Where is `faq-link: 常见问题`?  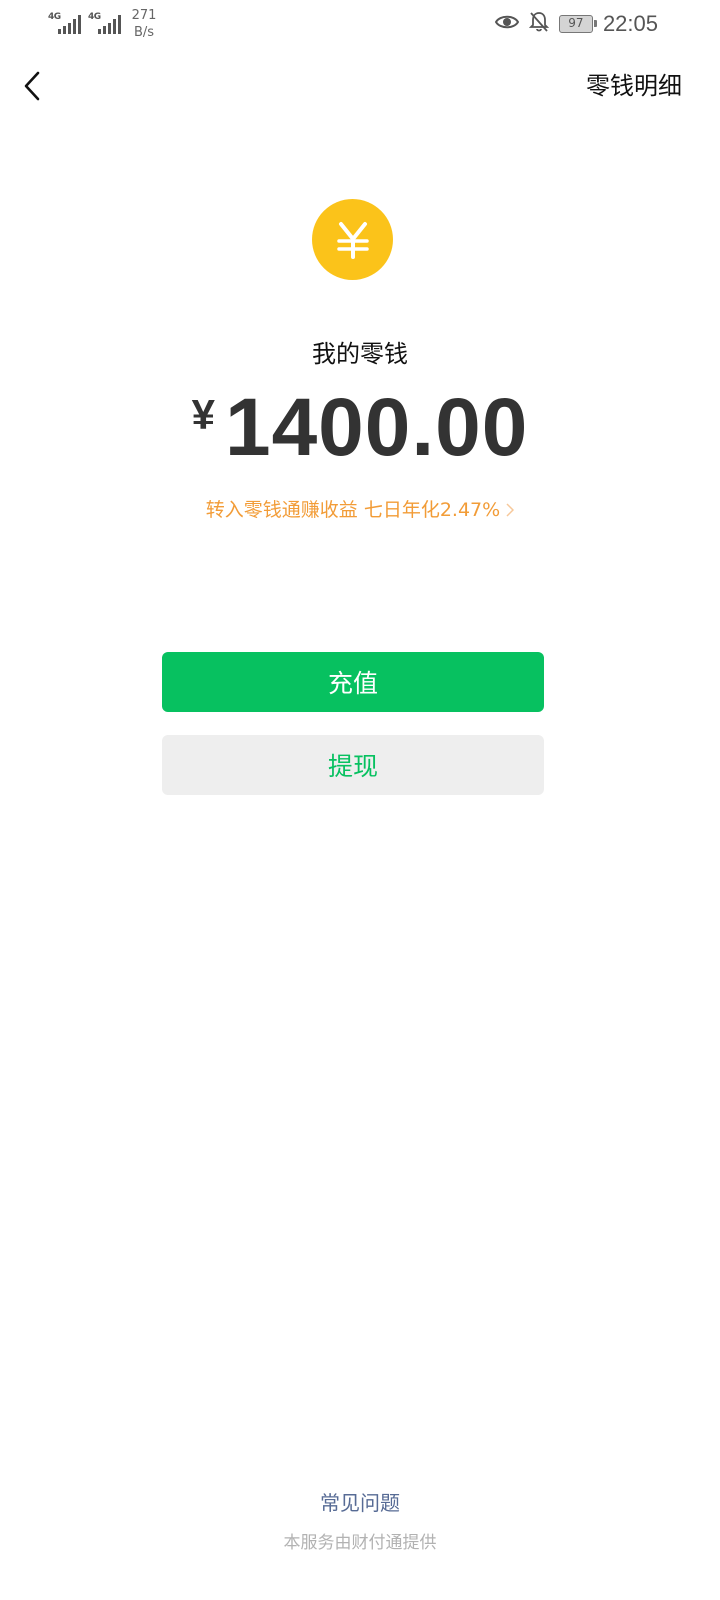
faq-link: 常见问题 is located at coordinates (360, 1503).